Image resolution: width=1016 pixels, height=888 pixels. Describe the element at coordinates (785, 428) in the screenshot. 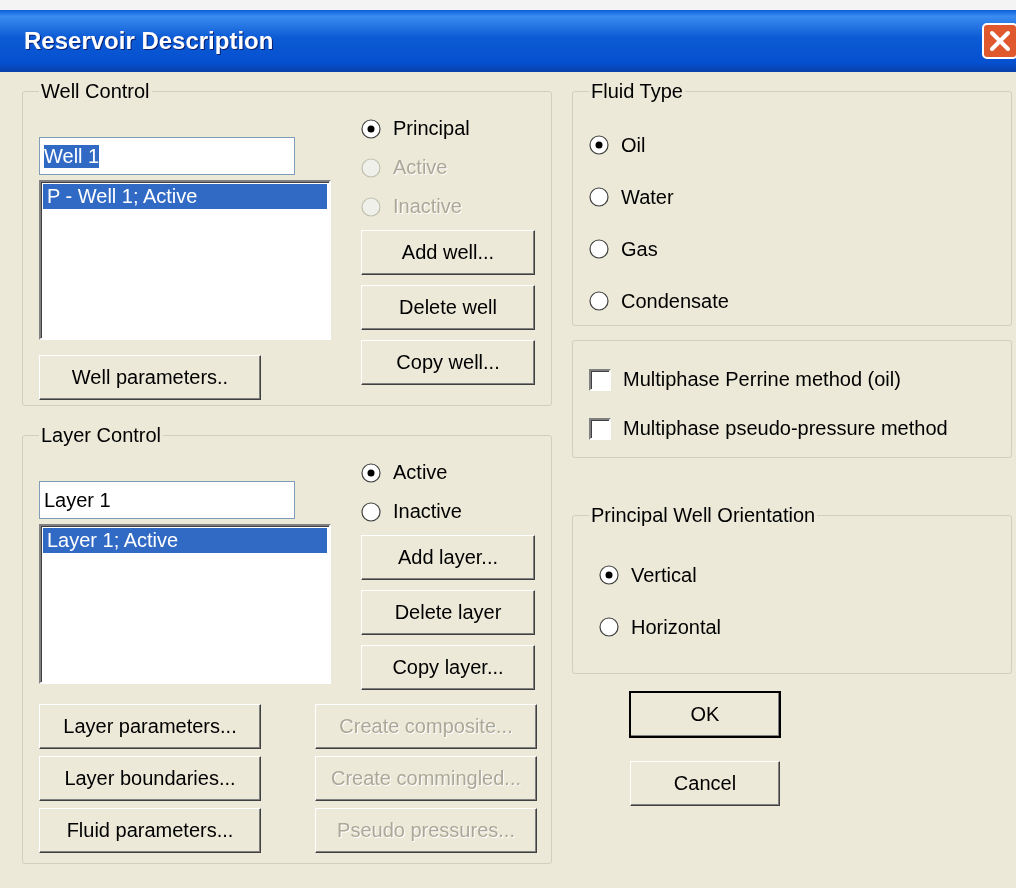

I see `checkbox-label: Multiphase pseudo-pressure method` at that location.